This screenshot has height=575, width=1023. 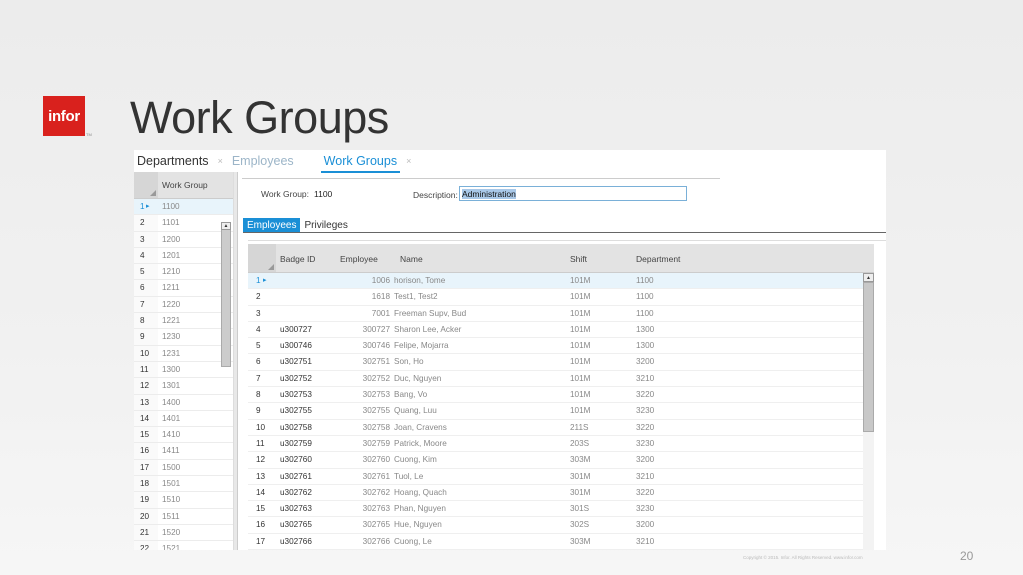 I want to click on work-group-row: 4 1201, so click(x=183, y=256).